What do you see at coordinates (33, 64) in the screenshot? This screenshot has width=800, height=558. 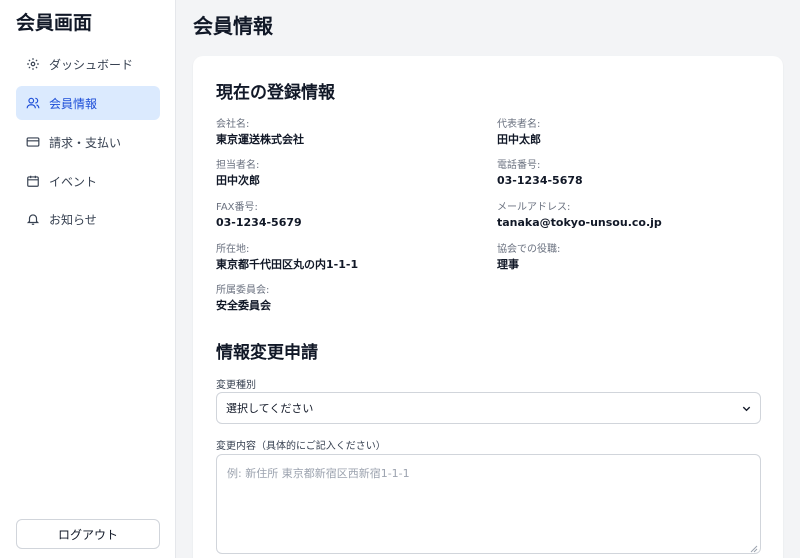 I see `gear-icon` at bounding box center [33, 64].